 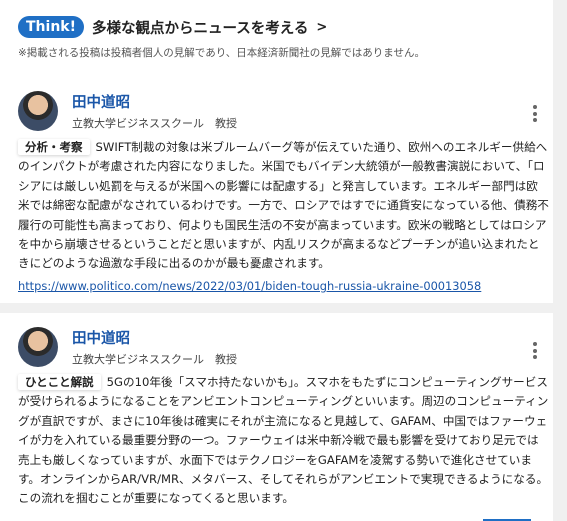 I want to click on chevron-right-icon: >, so click(x=321, y=27).